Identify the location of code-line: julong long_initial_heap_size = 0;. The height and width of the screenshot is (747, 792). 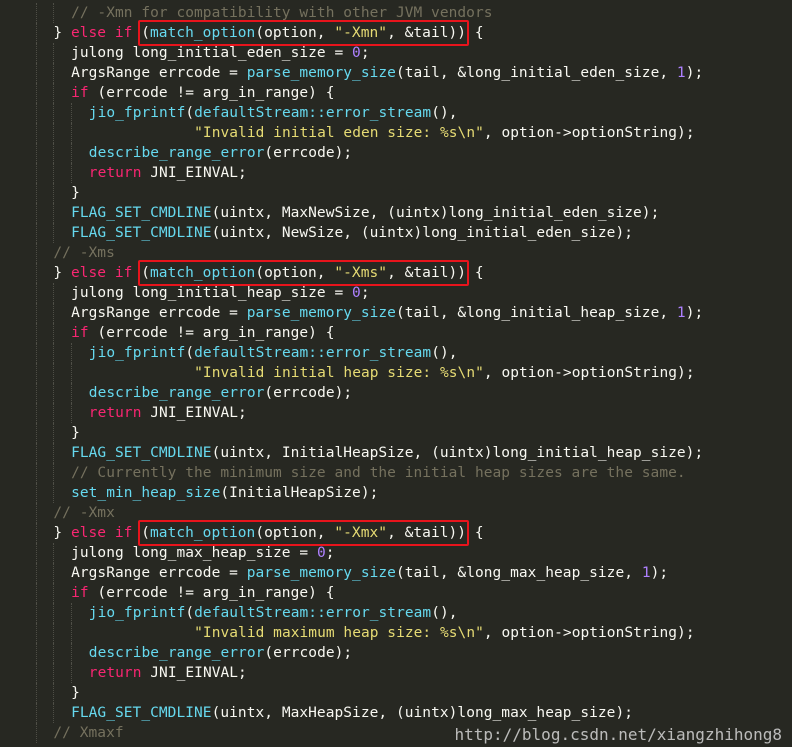
(202, 293).